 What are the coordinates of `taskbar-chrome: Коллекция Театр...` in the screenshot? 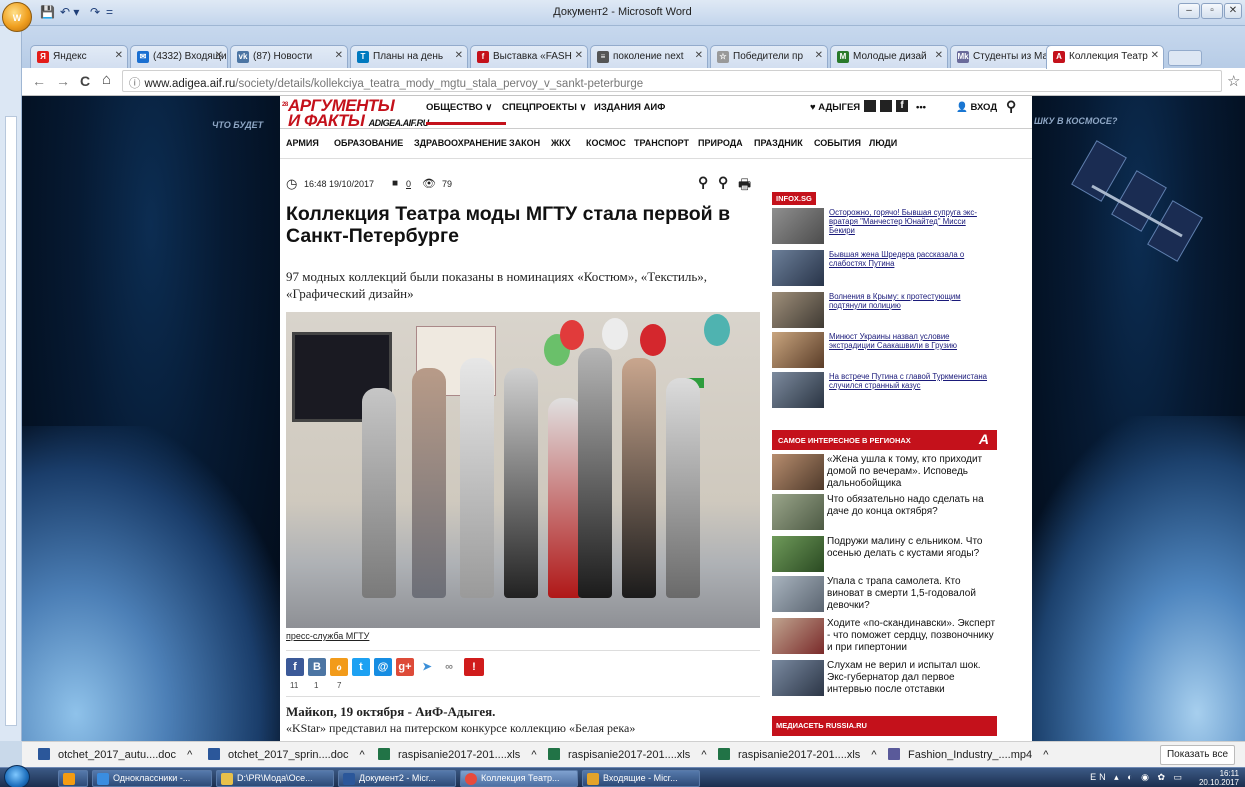 It's located at (519, 778).